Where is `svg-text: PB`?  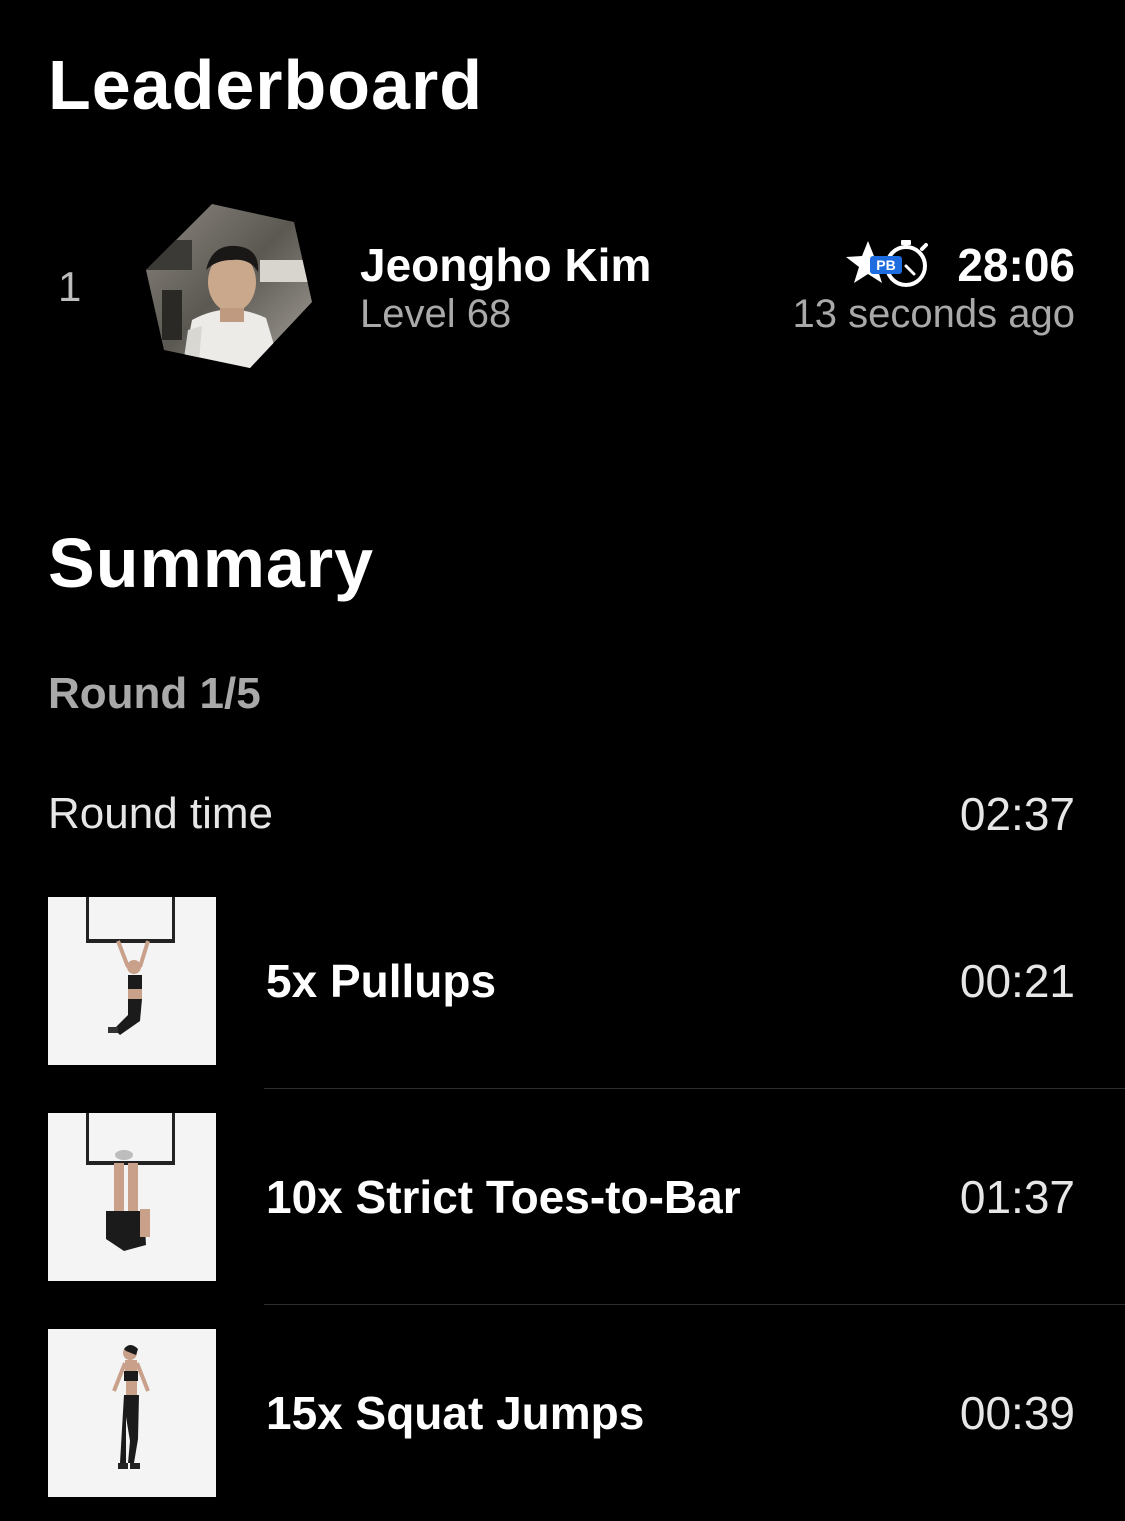 svg-text: PB is located at coordinates (885, 265).